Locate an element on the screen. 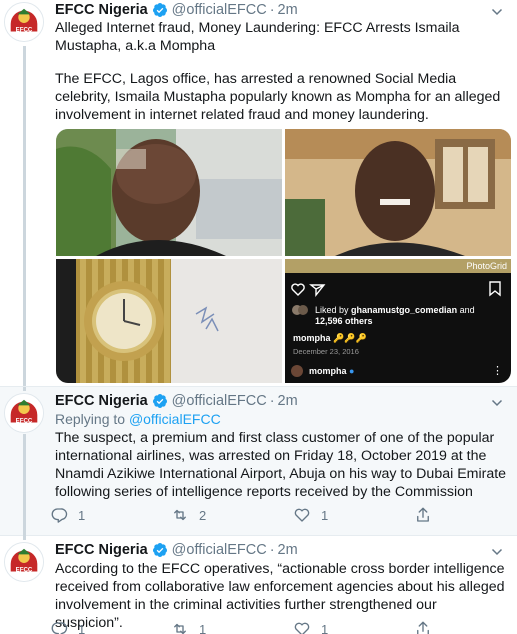 The image size is (517, 634). retweet-button: 2 is located at coordinates (188, 515).